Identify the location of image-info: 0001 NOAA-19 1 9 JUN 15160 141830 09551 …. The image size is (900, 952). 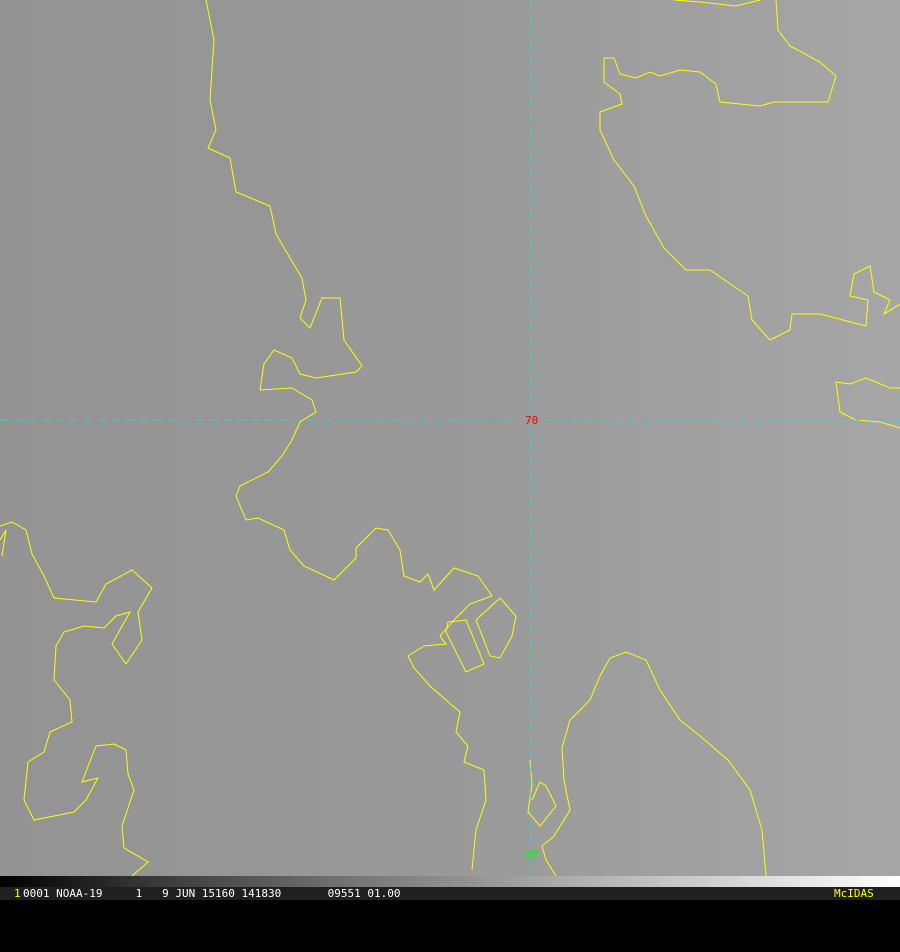
(212, 893).